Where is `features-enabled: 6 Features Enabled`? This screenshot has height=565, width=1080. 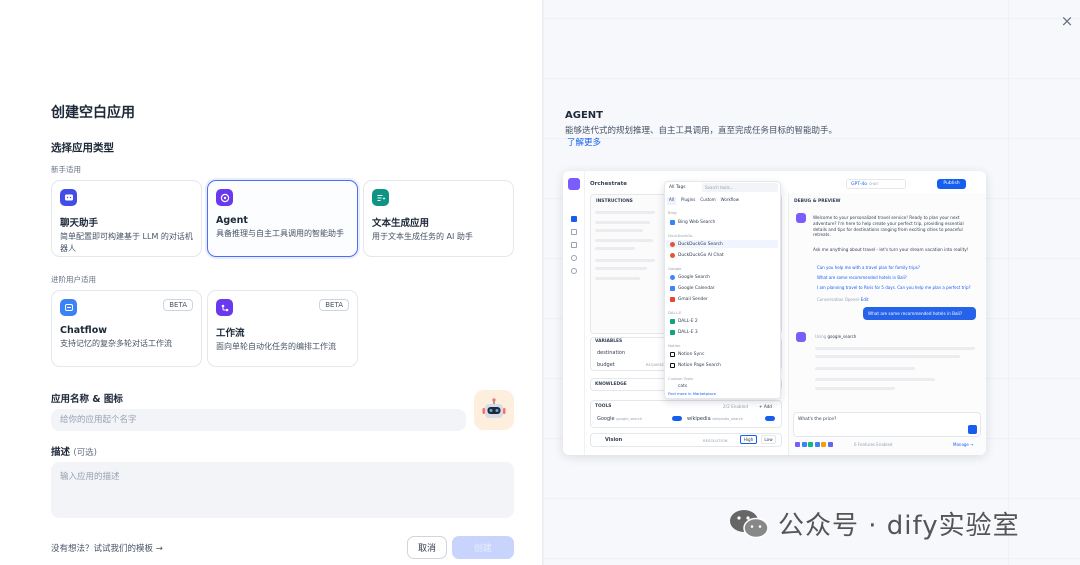 features-enabled: 6 Features Enabled is located at coordinates (873, 444).